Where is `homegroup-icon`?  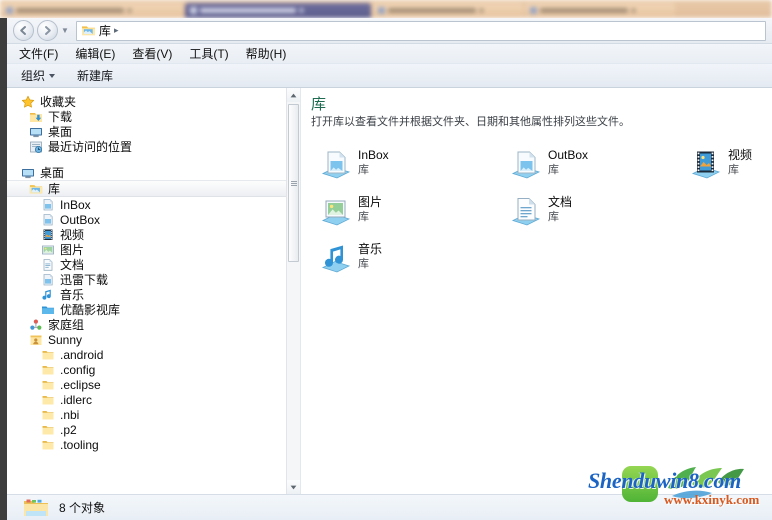 homegroup-icon is located at coordinates (36, 324).